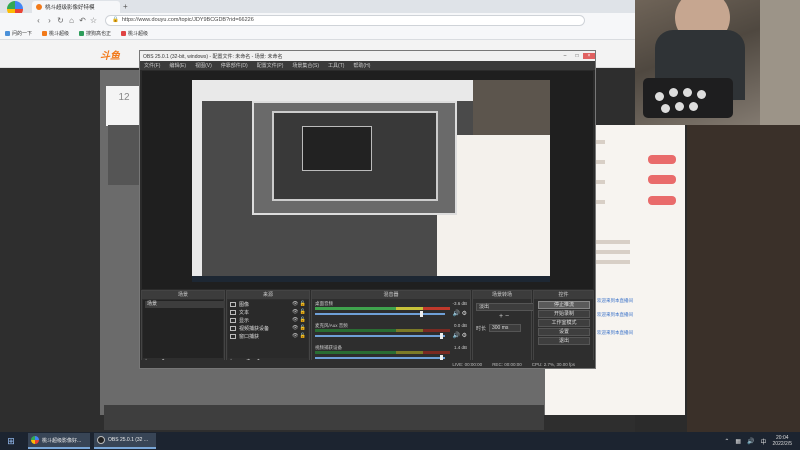 The height and width of the screenshot is (450, 800). Describe the element at coordinates (35, 440) in the screenshot. I see `browser-icon` at that location.